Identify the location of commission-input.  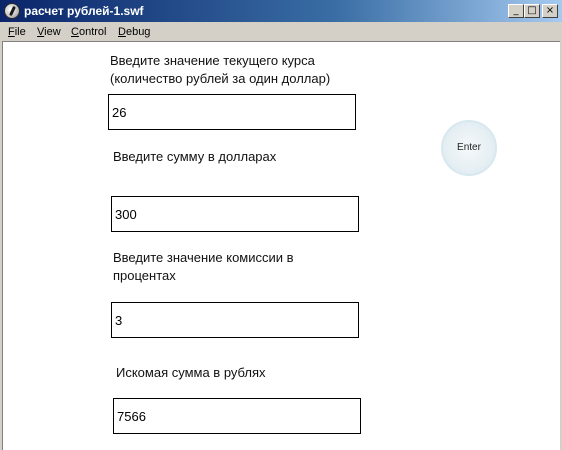
(235, 320).